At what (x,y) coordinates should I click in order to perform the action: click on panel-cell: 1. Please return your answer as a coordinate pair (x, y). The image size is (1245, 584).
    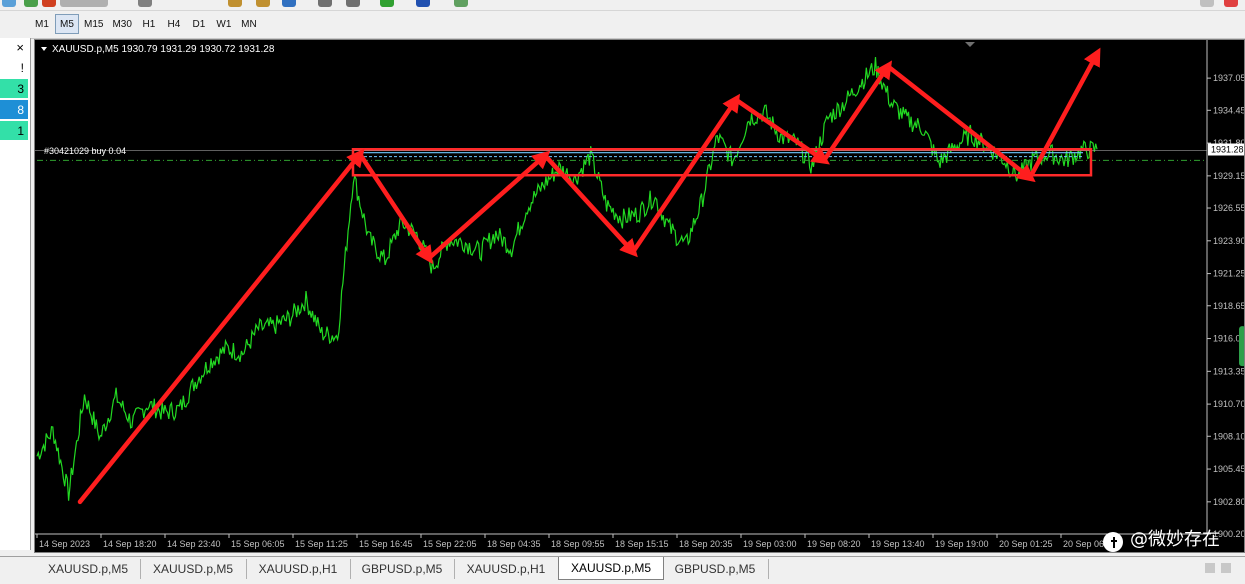
    Looking at the image, I should click on (14, 130).